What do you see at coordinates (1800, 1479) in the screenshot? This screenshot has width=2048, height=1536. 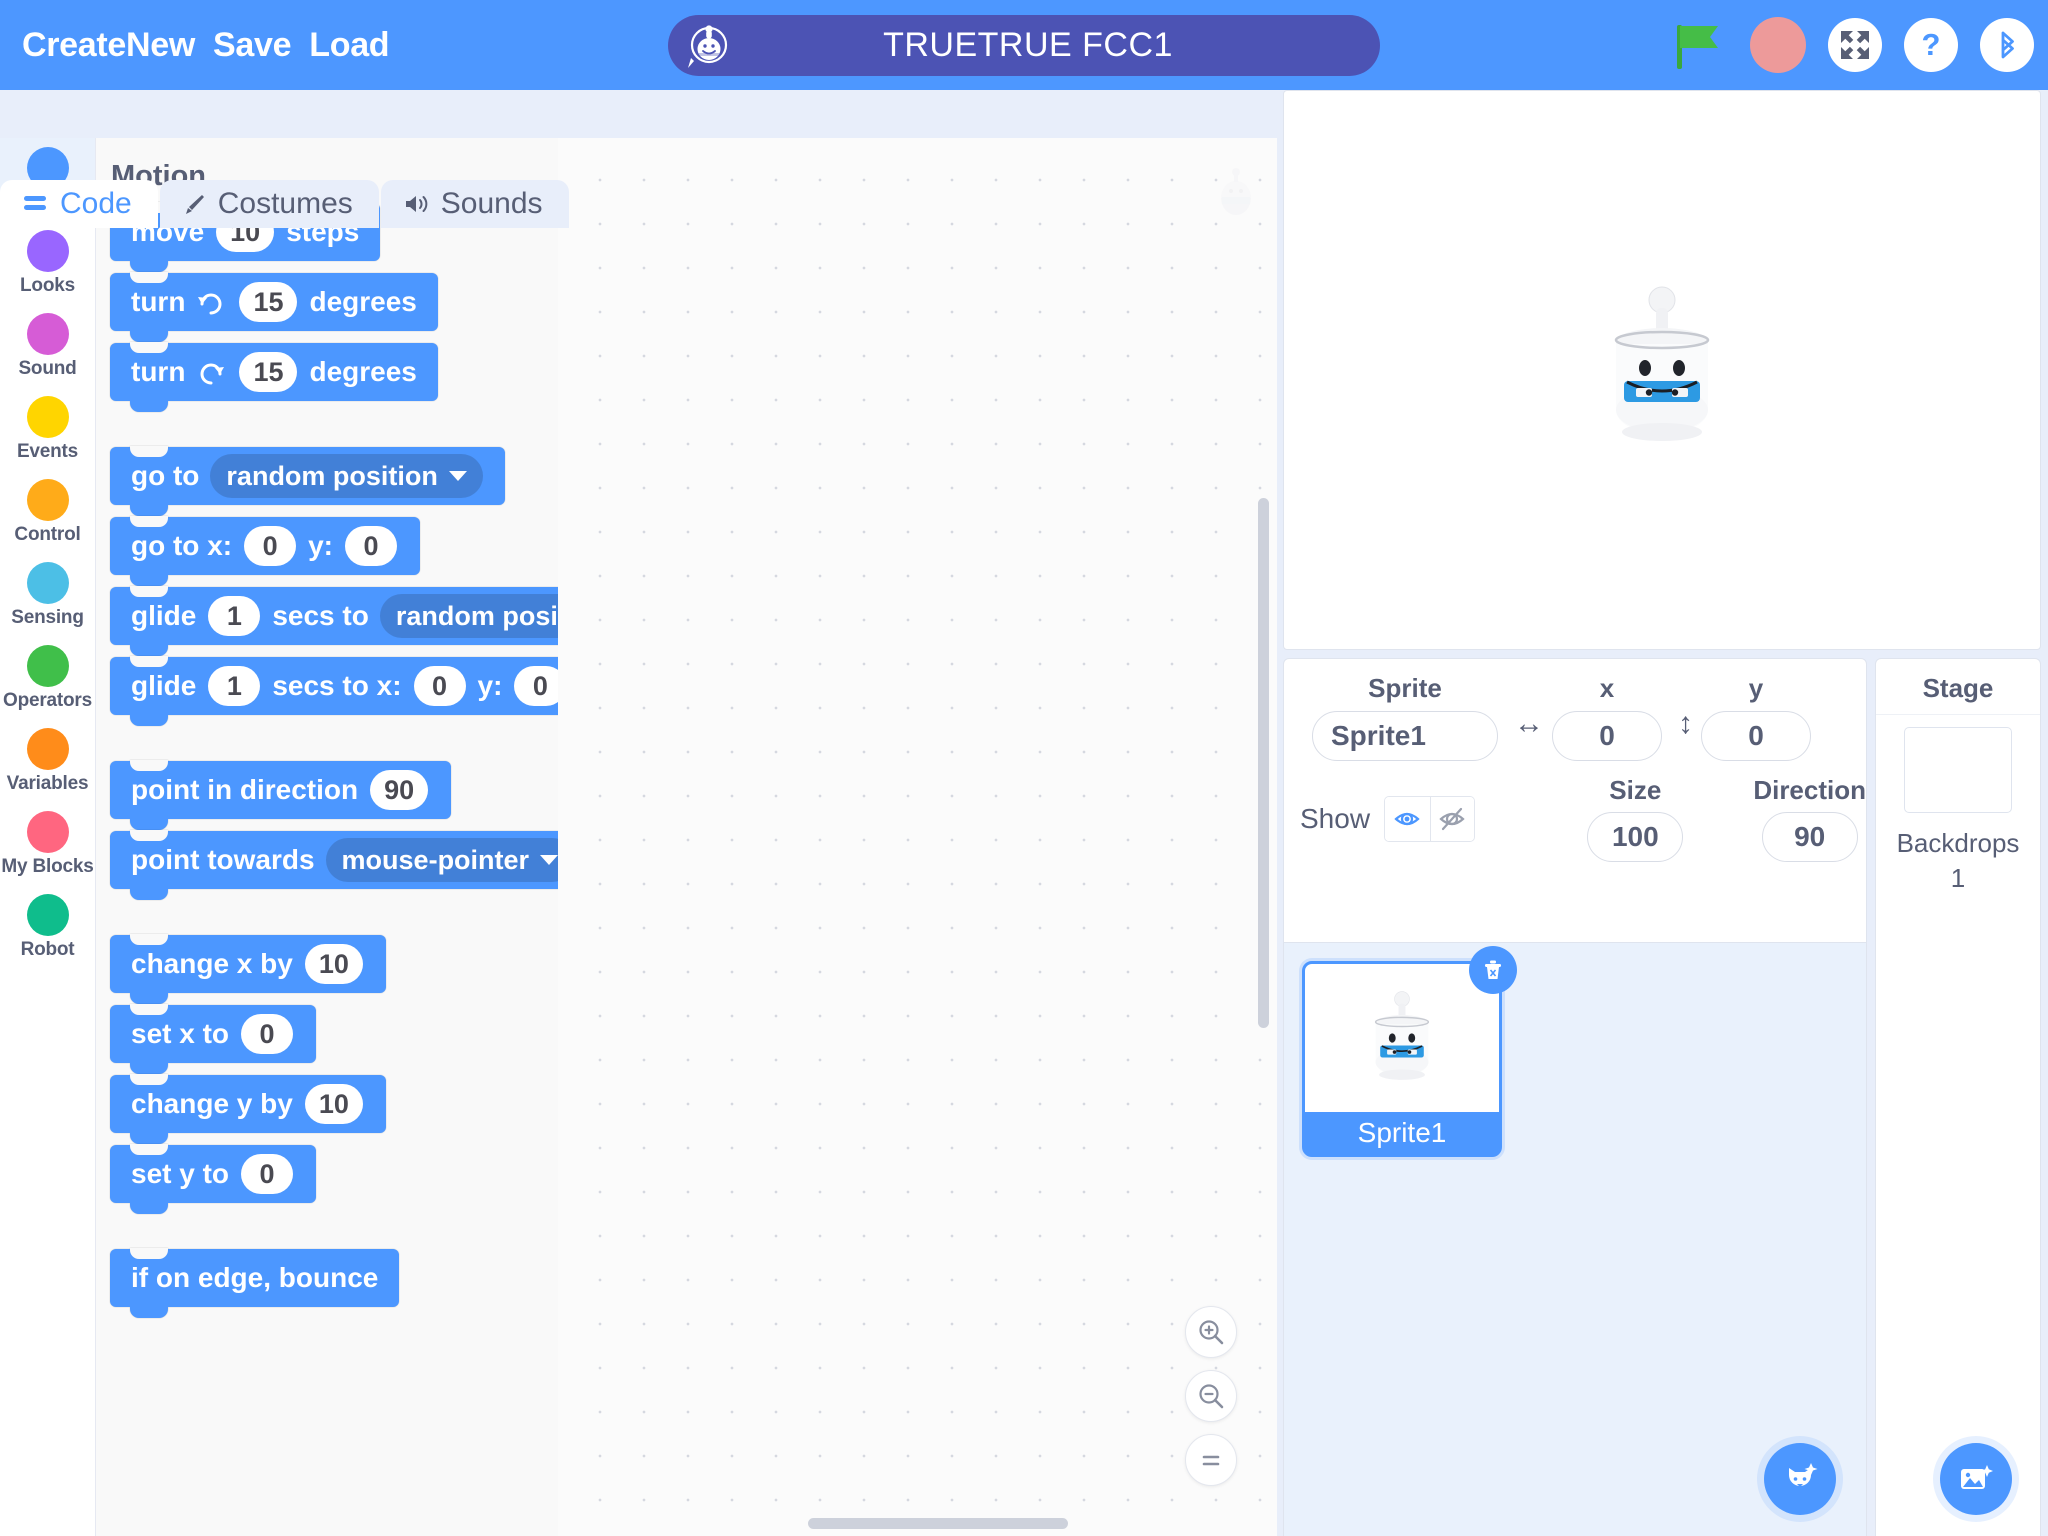 I see `add-sprite-button` at bounding box center [1800, 1479].